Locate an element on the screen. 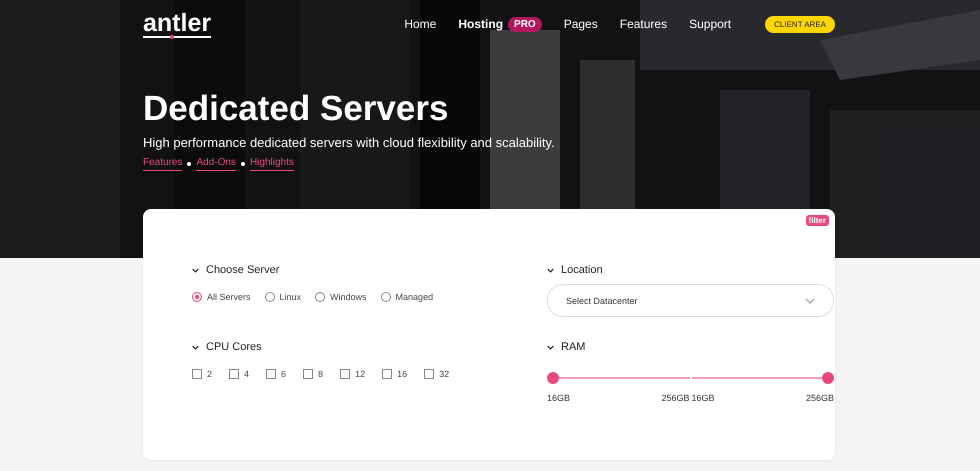 This screenshot has width=980, height=471. checkbox-option: 32 is located at coordinates (437, 374).